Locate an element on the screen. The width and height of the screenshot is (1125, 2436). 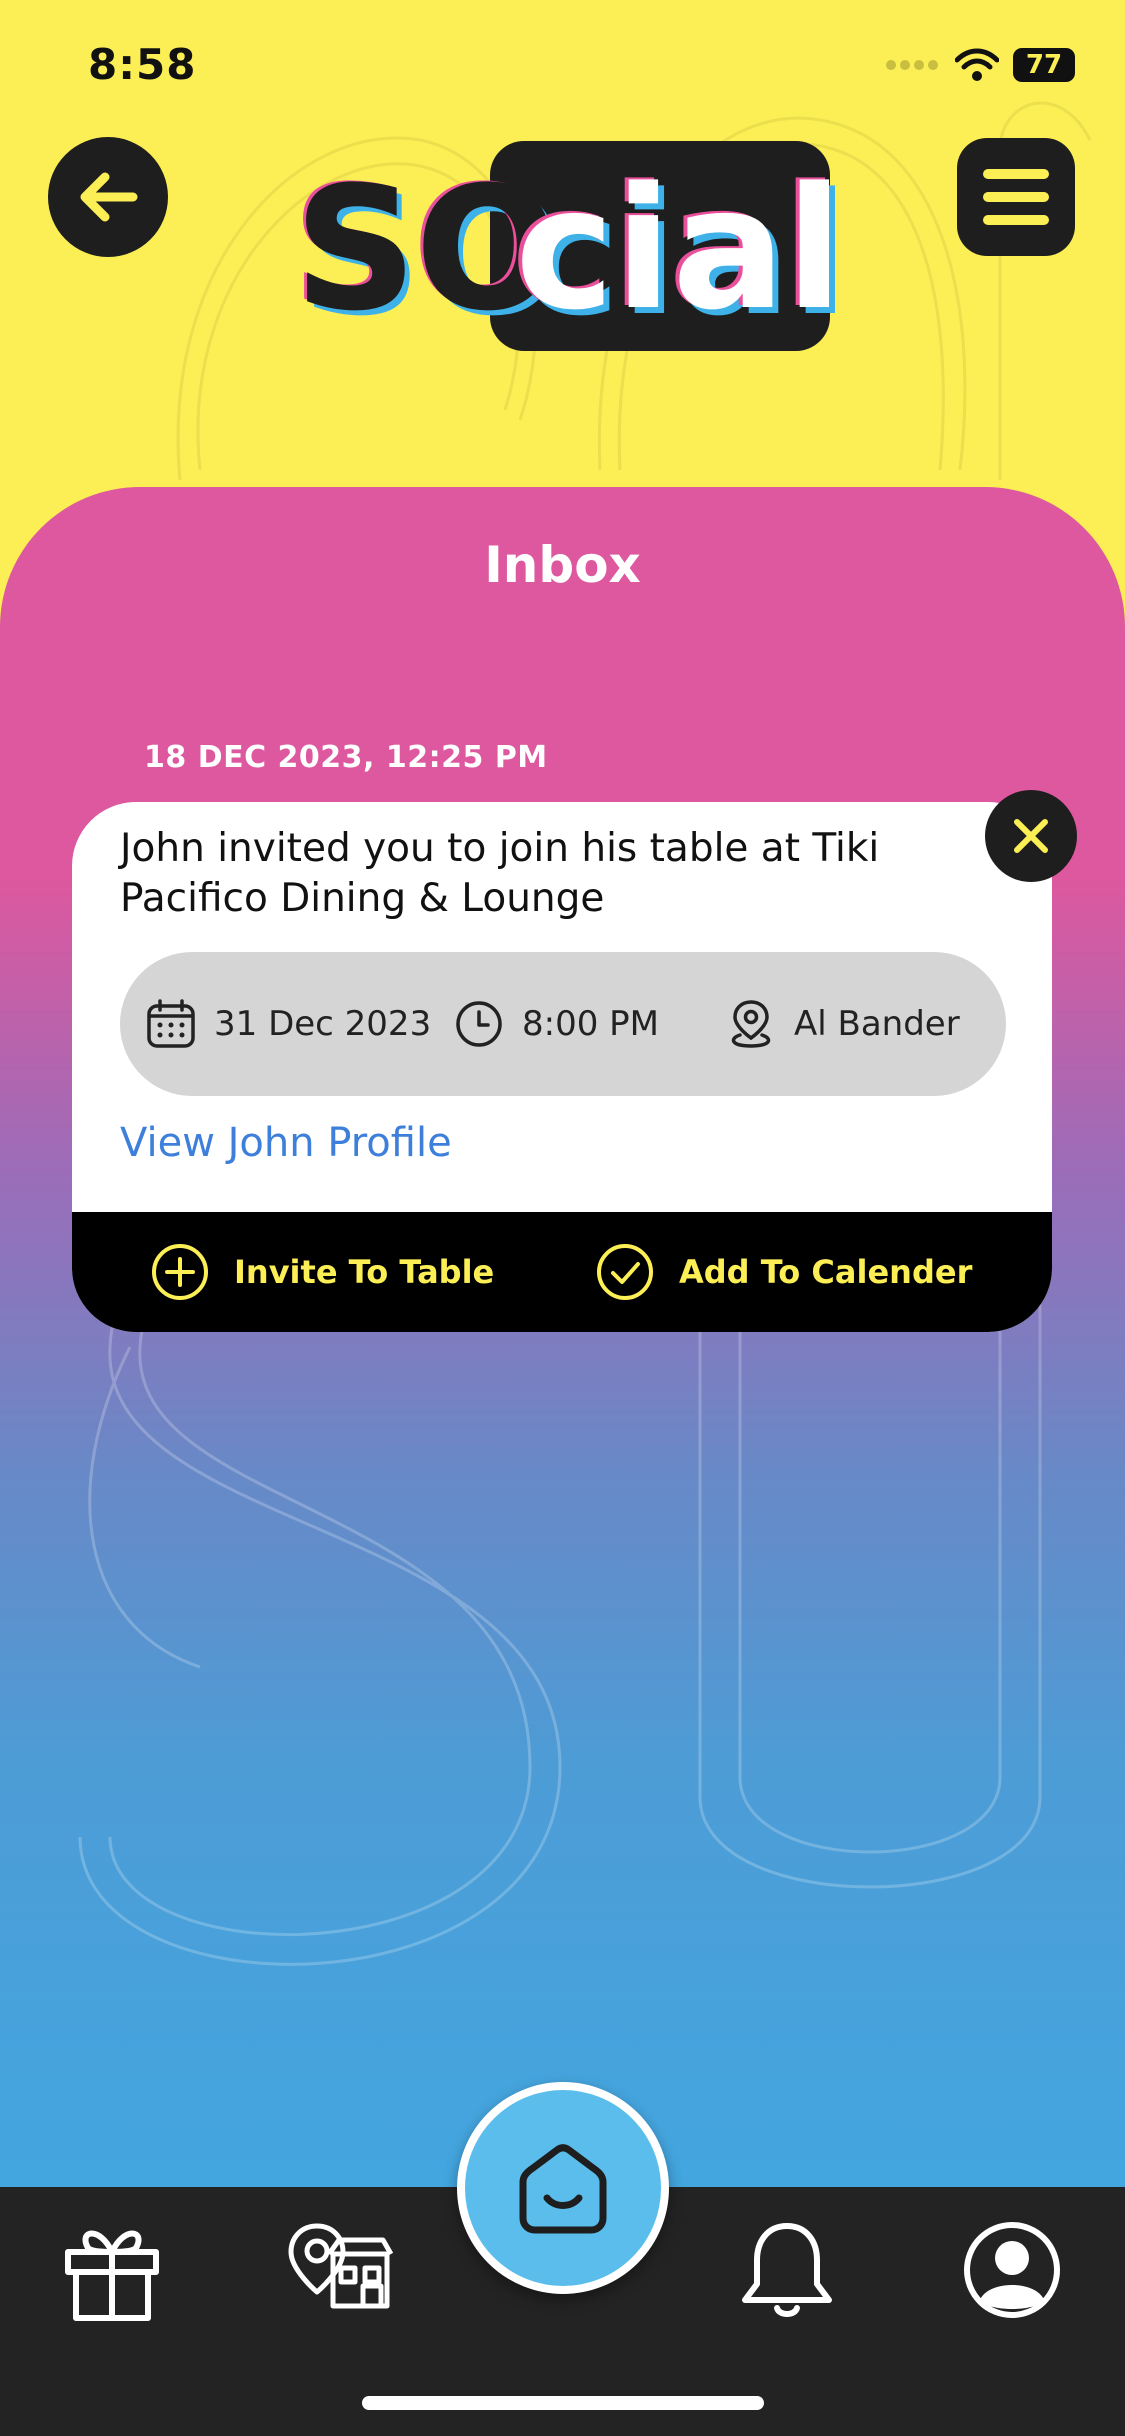
wifi-icon is located at coordinates (977, 64).